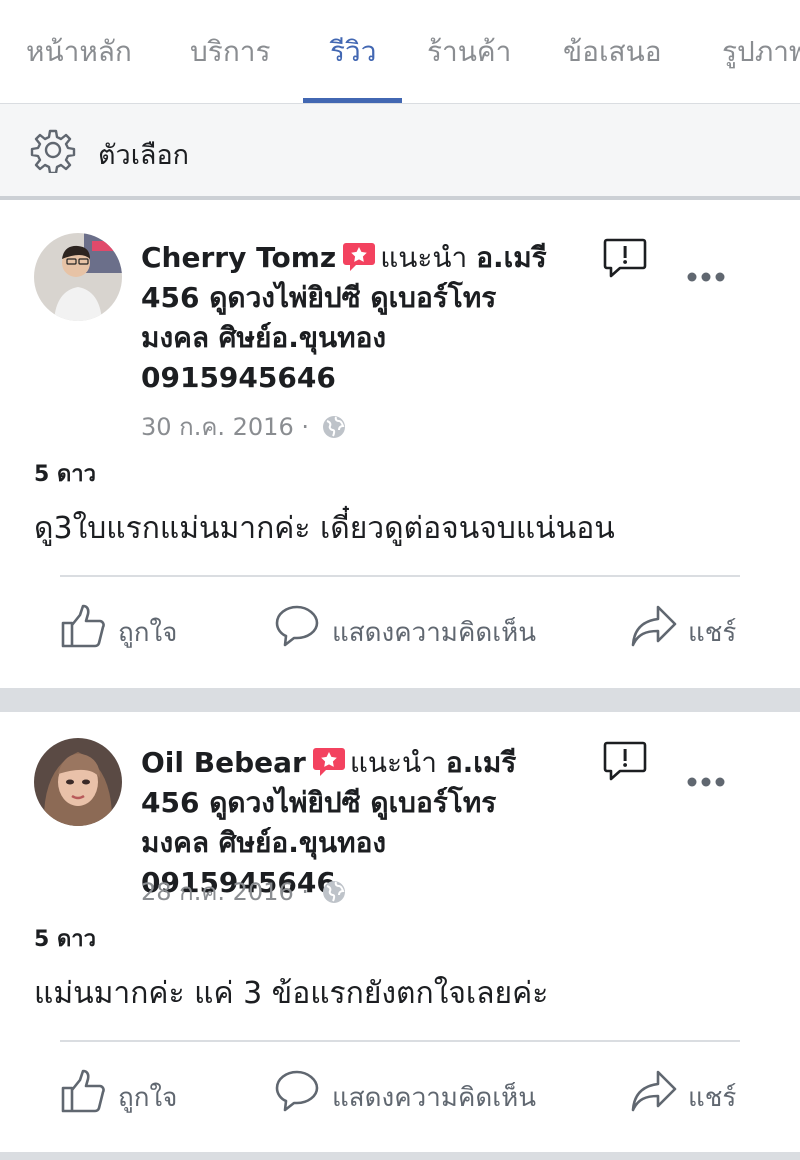 The height and width of the screenshot is (1160, 800). Describe the element at coordinates (230, 52) in the screenshot. I see `tab-services: บริการ` at that location.